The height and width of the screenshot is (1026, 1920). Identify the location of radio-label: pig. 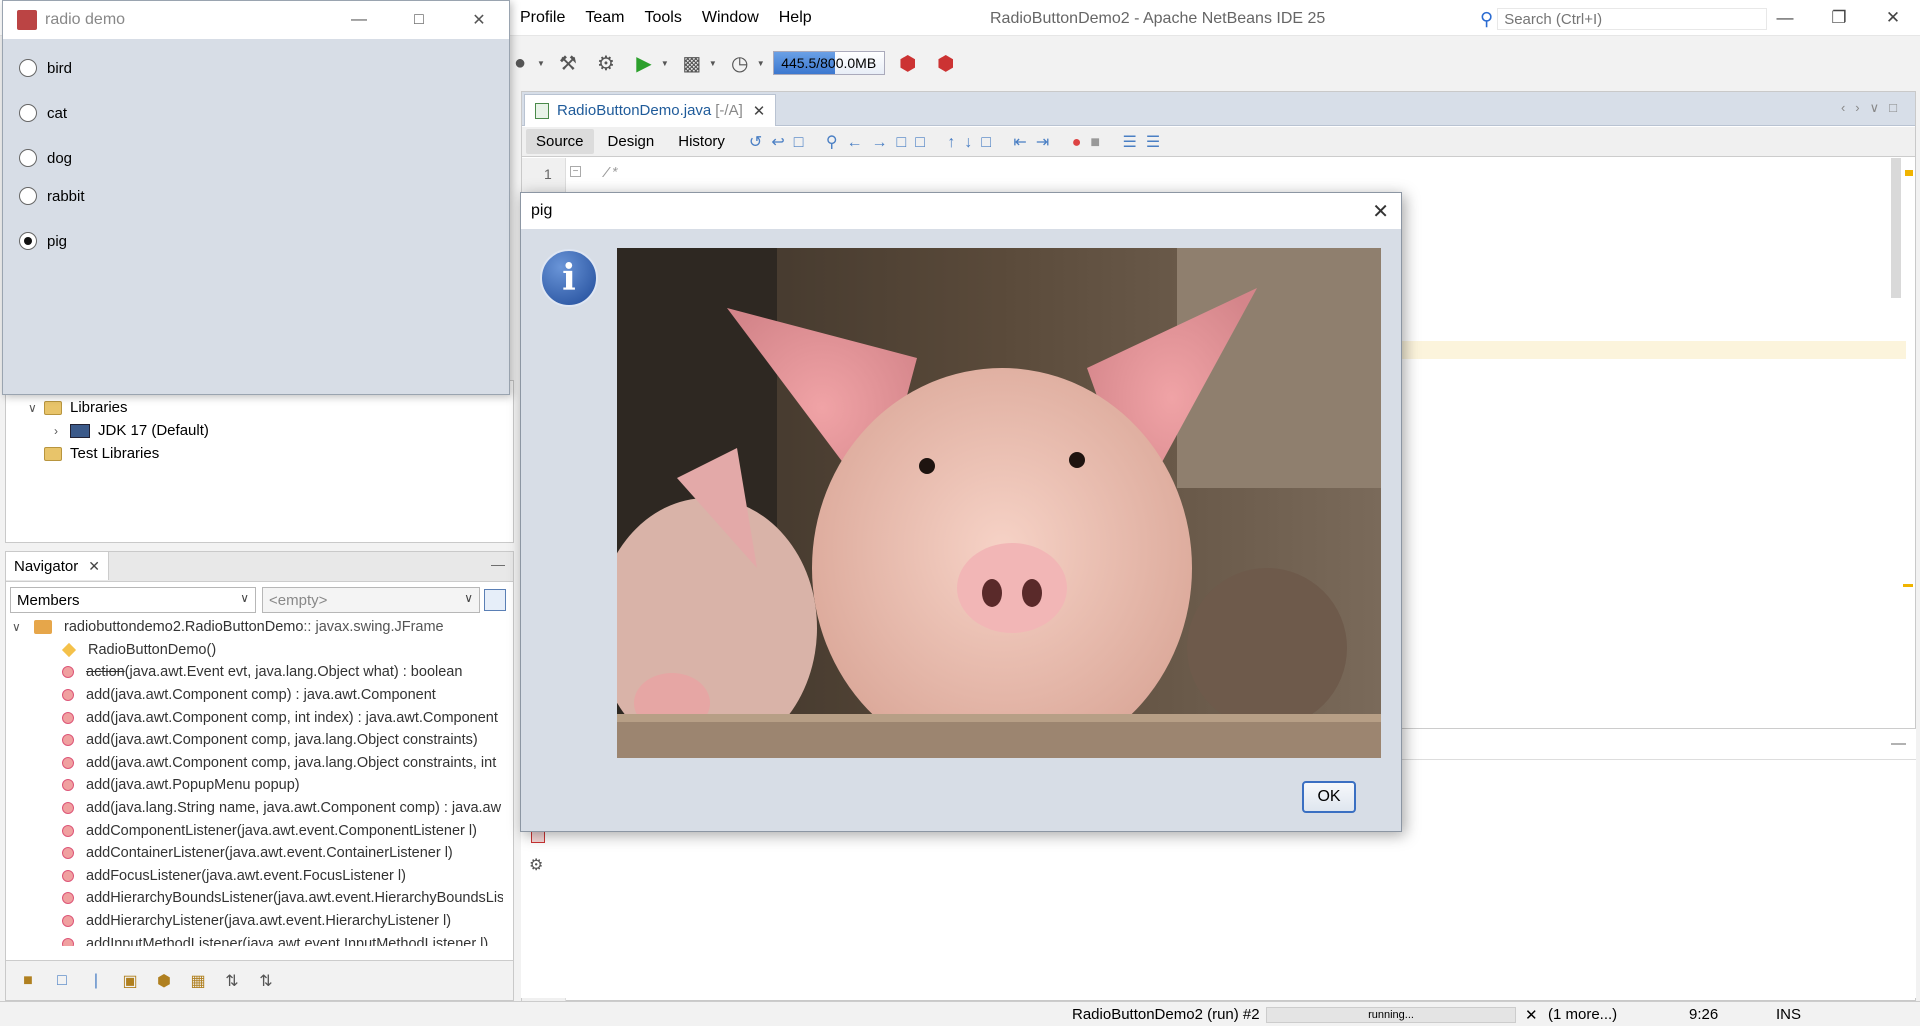
(57, 241).